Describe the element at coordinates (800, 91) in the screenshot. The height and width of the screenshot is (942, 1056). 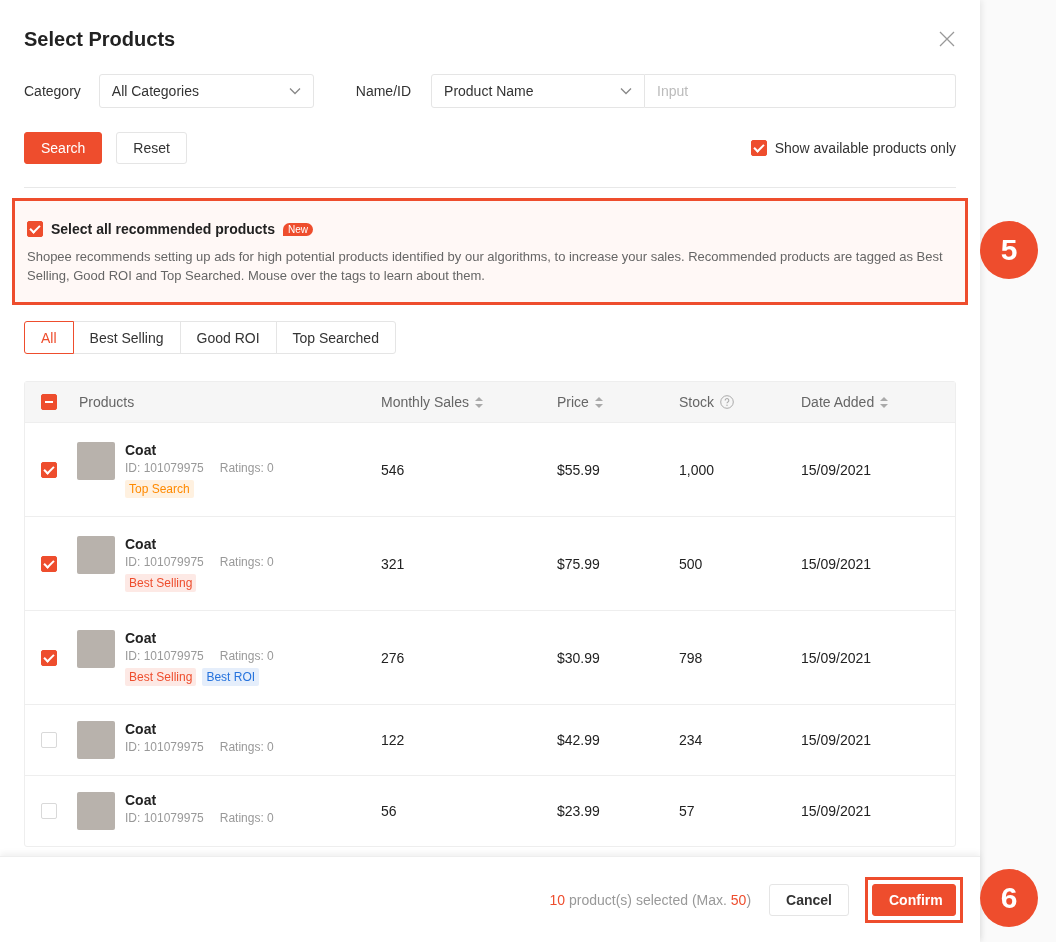
I see `search-field: Input` at that location.